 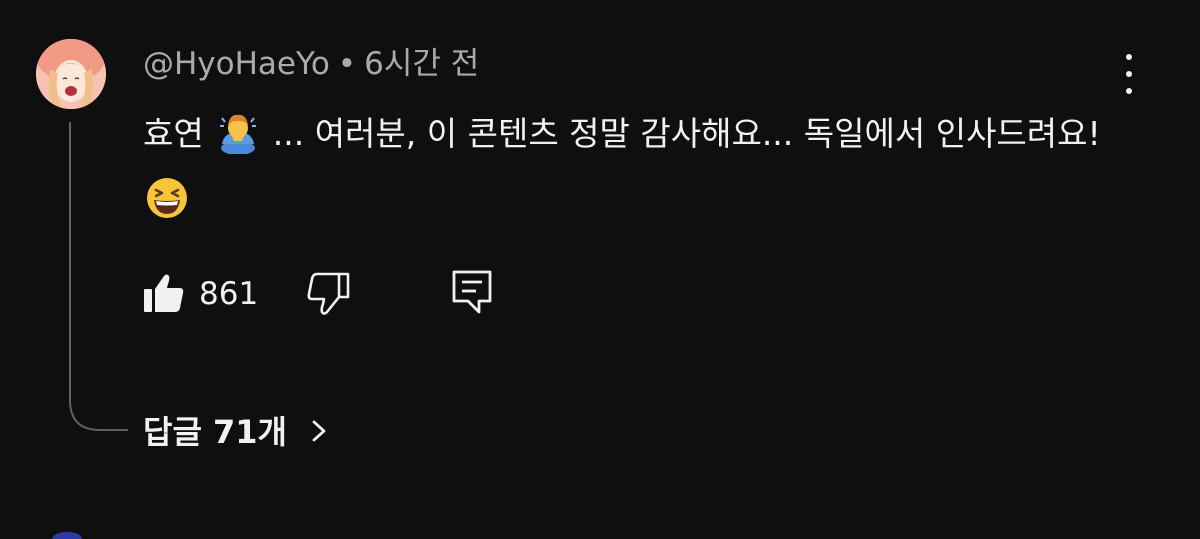 I want to click on grinning-squinting-face-emoji, so click(x=167, y=197).